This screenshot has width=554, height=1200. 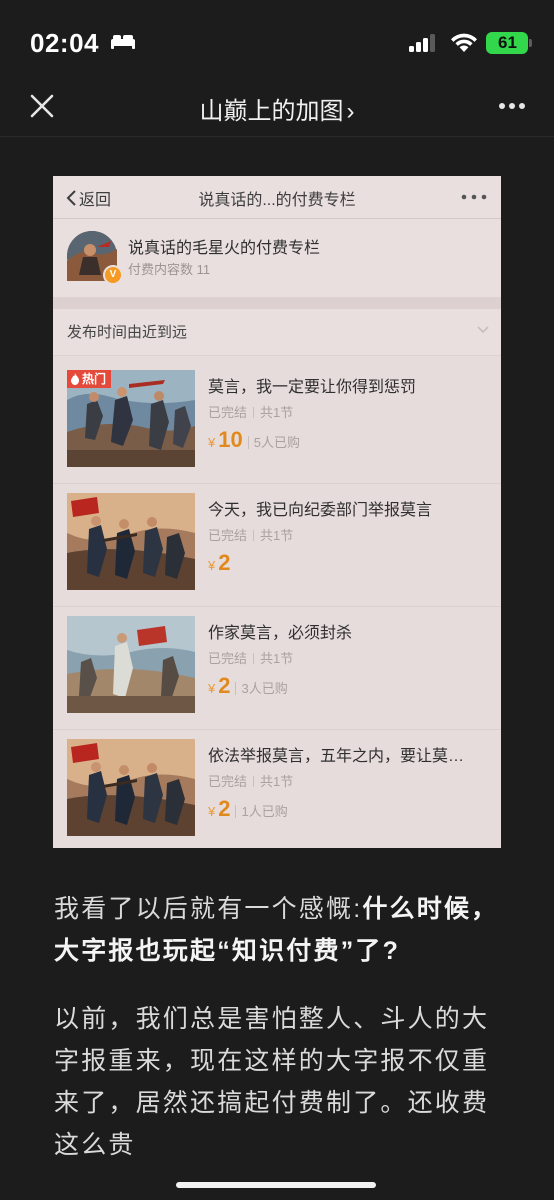 What do you see at coordinates (127, 332) in the screenshot?
I see `sort-label: 发布时间由近到远` at bounding box center [127, 332].